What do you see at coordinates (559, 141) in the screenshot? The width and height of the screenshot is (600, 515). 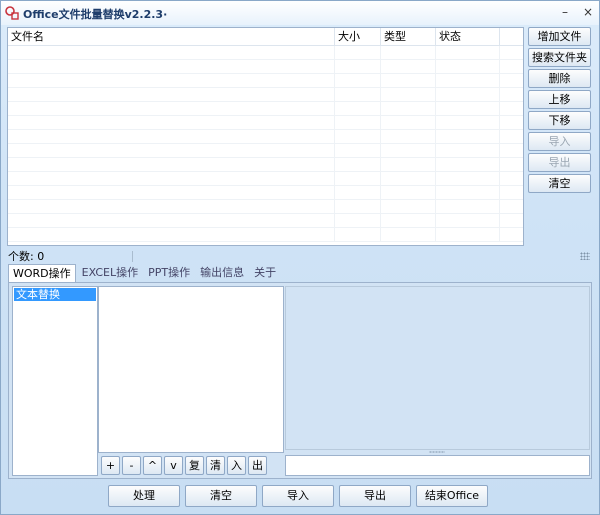 I see `import-list-button: 导入` at bounding box center [559, 141].